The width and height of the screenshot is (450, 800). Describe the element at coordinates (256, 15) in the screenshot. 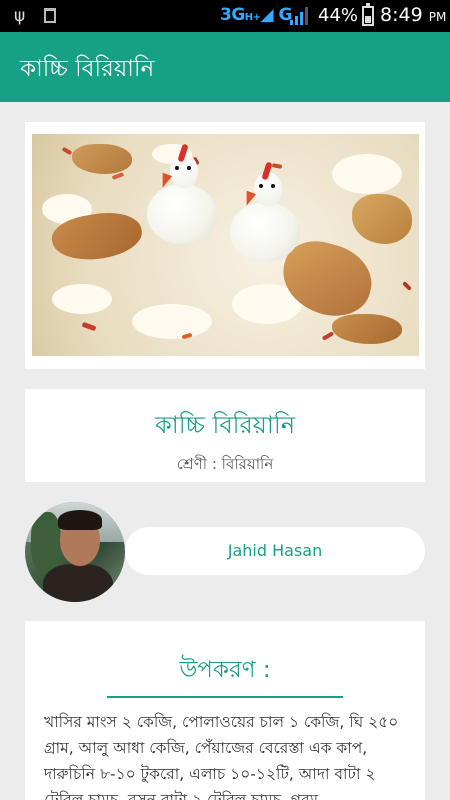

I see `network-type-indicator: 3GH+◢ G` at that location.